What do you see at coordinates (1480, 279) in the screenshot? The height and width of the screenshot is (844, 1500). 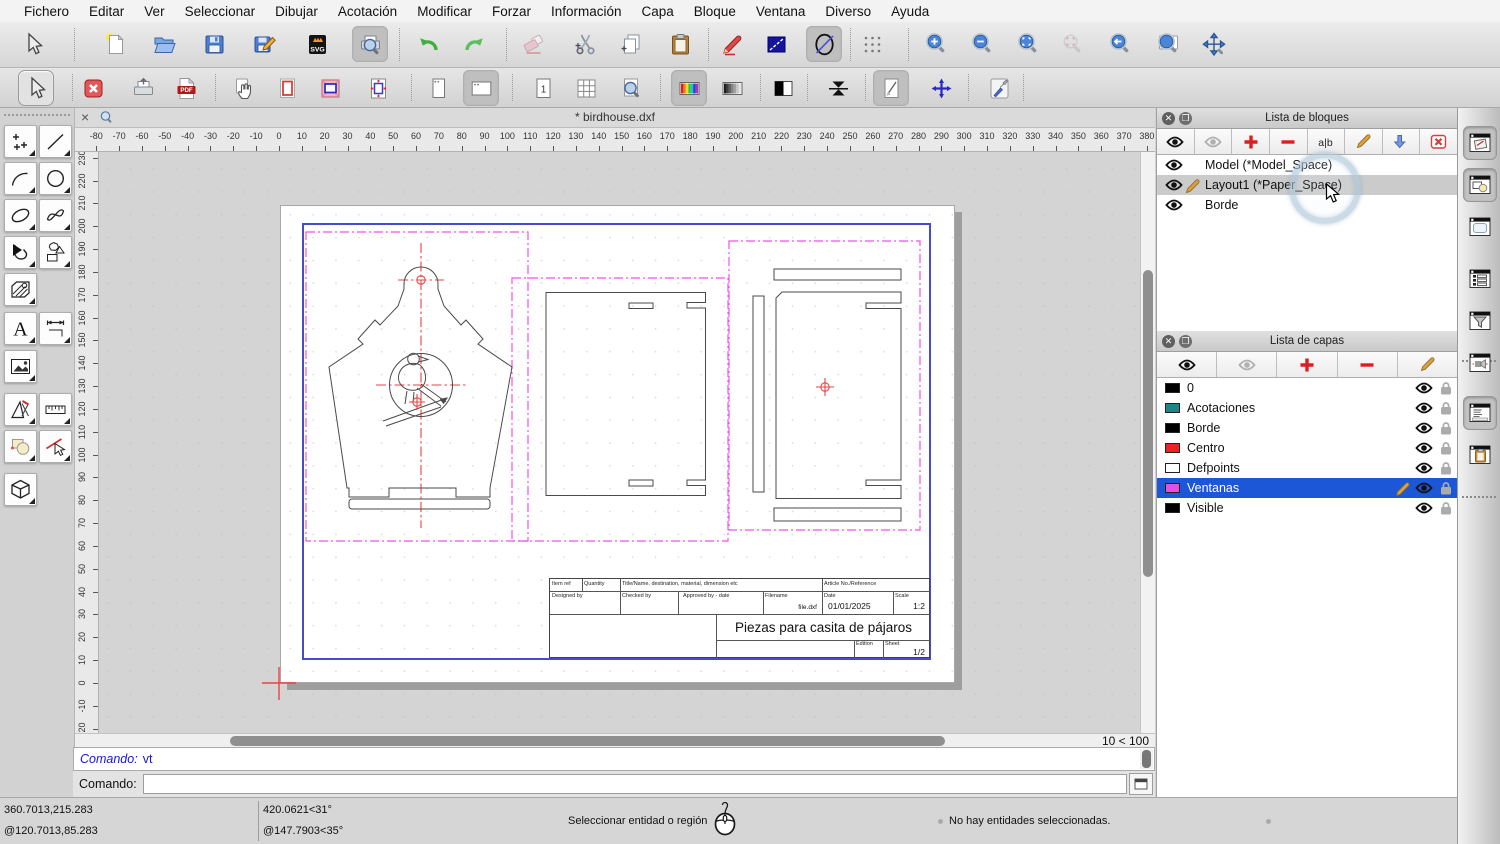 I see `property-editor-panel-button` at bounding box center [1480, 279].